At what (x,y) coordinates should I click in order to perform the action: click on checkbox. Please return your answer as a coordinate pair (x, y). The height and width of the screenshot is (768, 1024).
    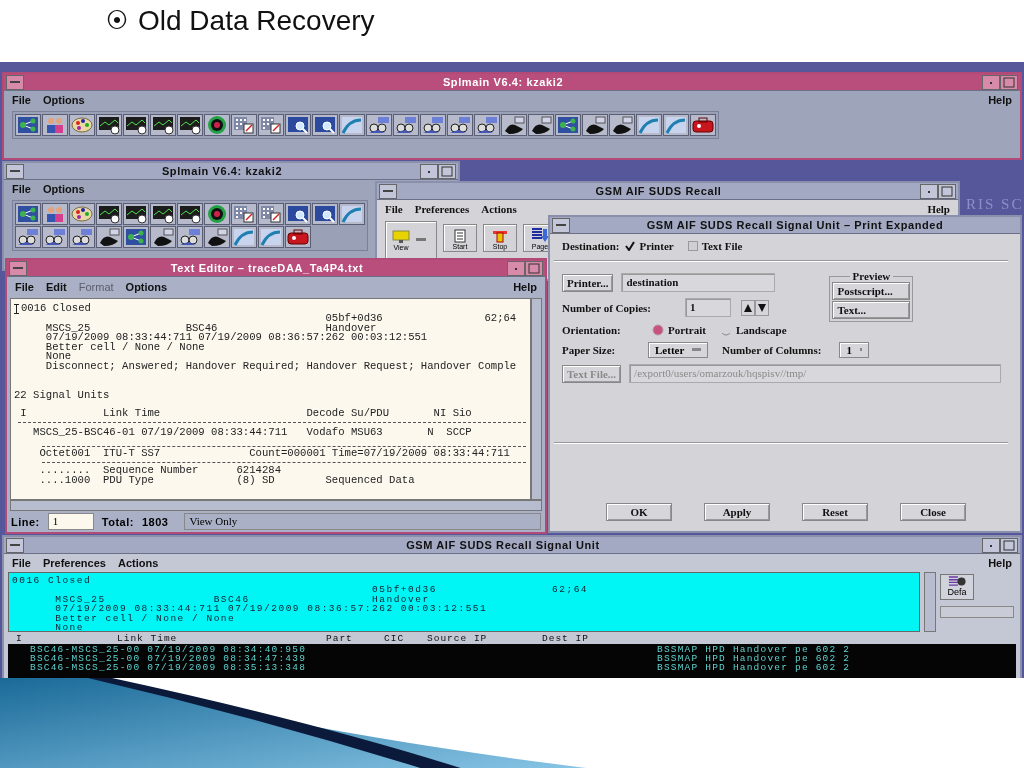
    Looking at the image, I should click on (692, 246).